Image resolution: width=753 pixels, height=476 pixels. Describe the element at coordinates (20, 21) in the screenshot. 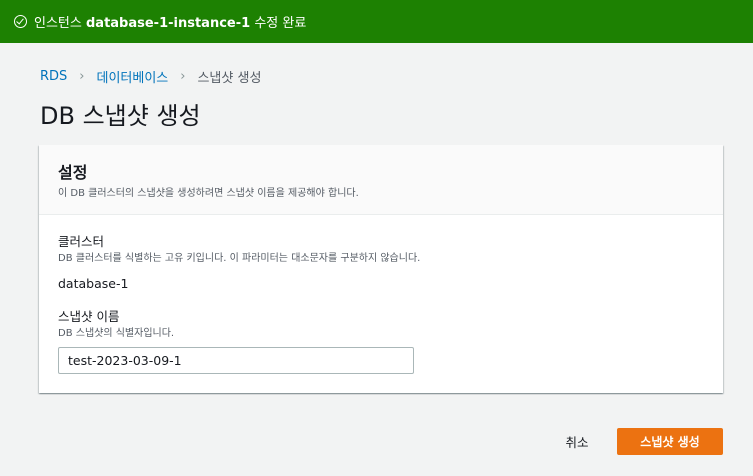

I see `check-circle-icon` at that location.